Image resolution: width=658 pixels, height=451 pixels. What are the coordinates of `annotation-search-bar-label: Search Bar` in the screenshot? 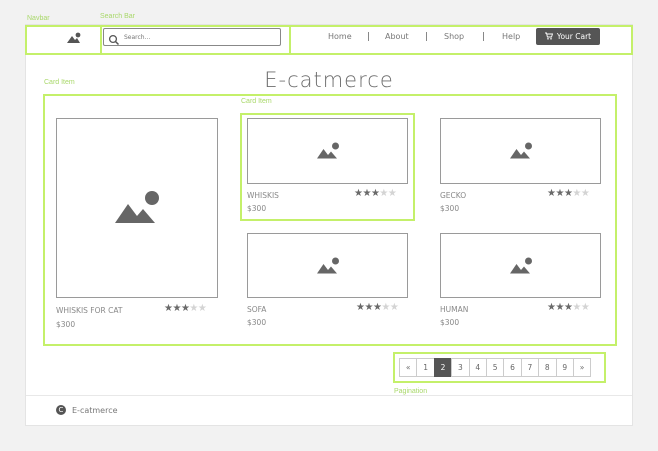 It's located at (118, 16).